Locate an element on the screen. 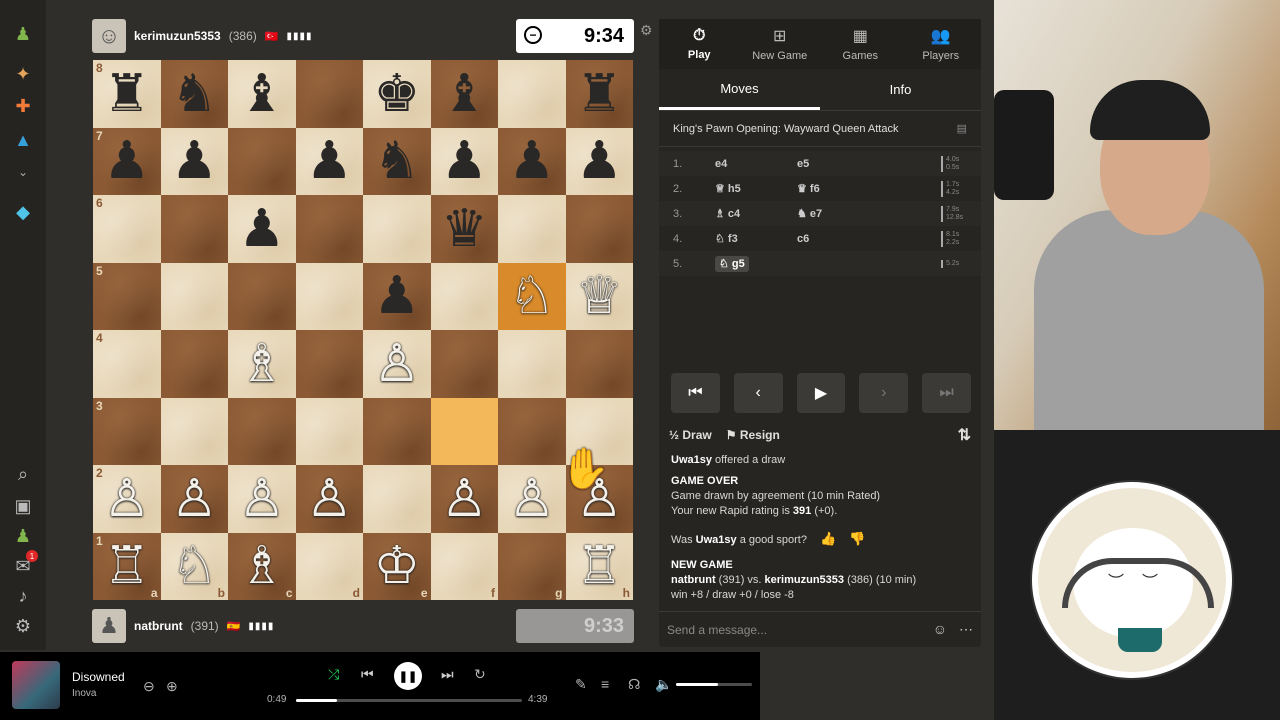  last-move-button: ⏭ is located at coordinates (946, 393).